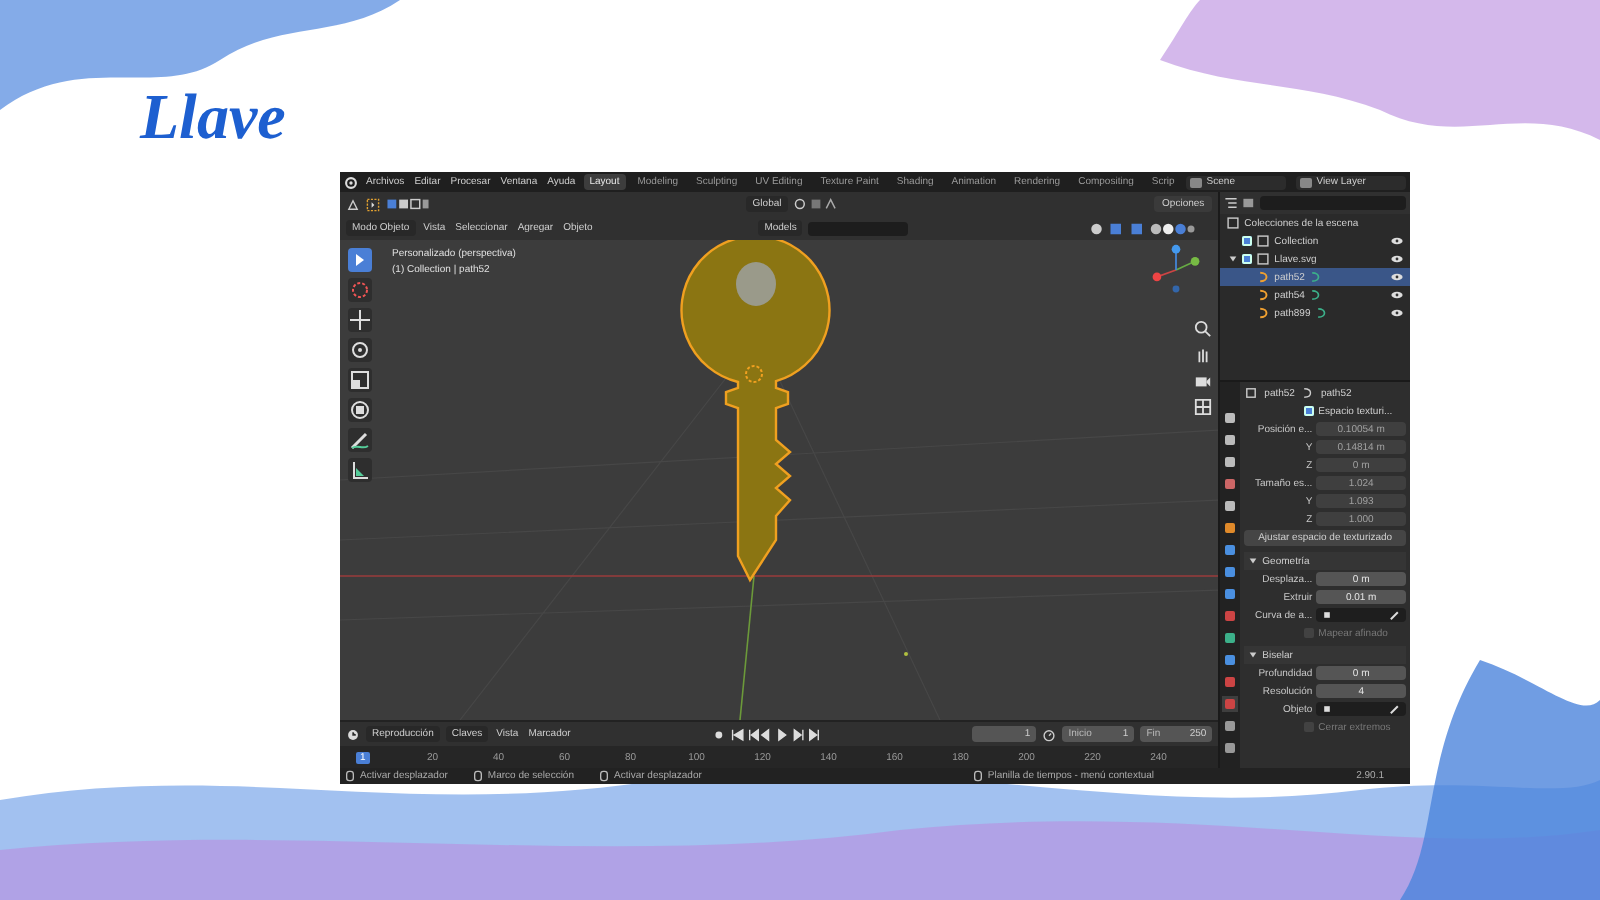  I want to click on hand-icon, so click(1203, 355).